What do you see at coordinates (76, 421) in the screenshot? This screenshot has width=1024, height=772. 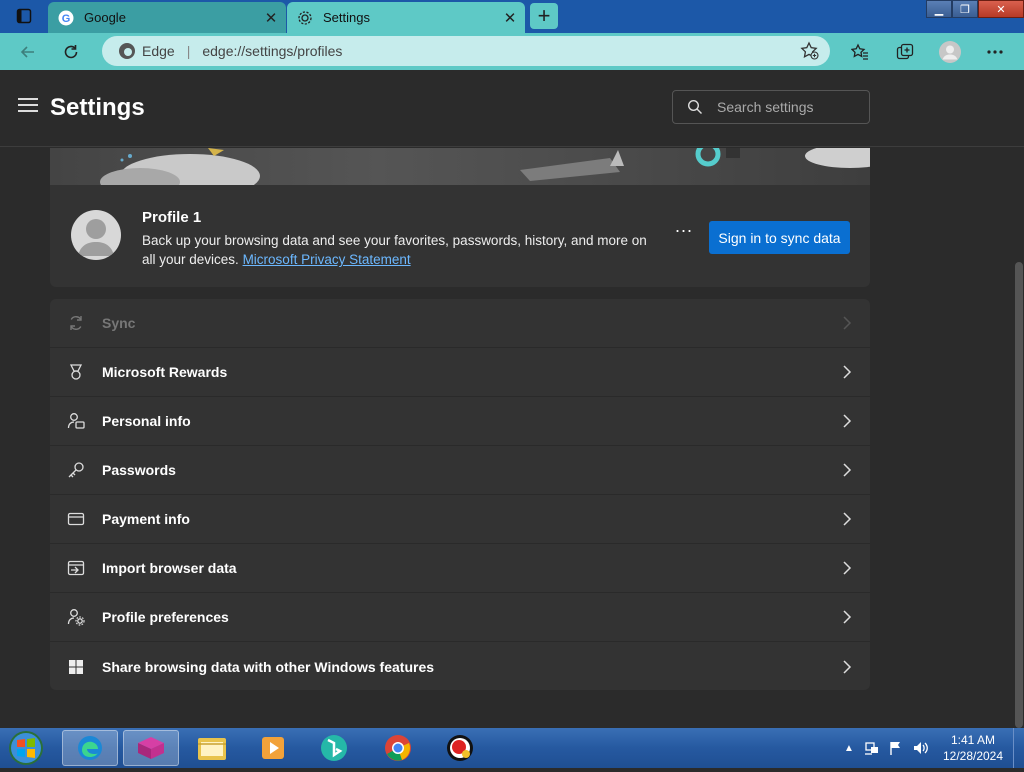 I see `personal-info-icon` at bounding box center [76, 421].